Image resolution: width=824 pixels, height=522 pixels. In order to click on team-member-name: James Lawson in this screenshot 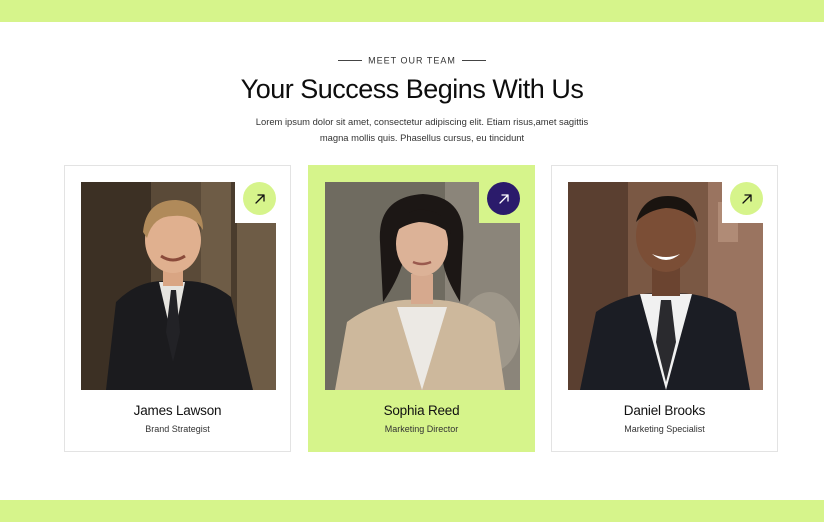, I will do `click(177, 410)`.